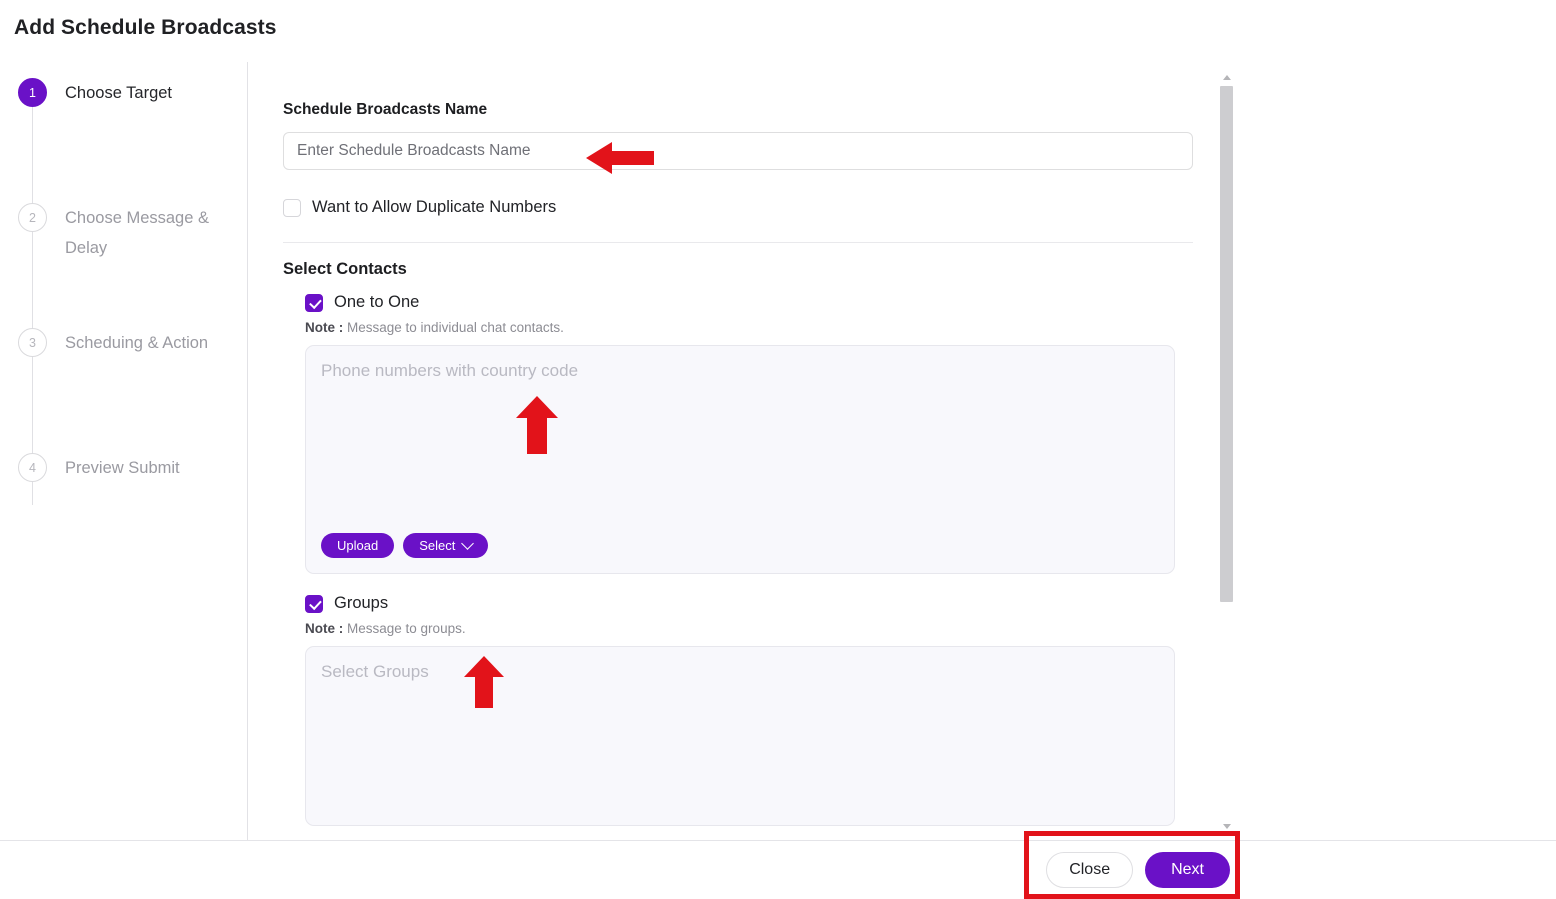 The image size is (1556, 899). Describe the element at coordinates (324, 327) in the screenshot. I see `one-to-one-note-prefix: Note :` at that location.